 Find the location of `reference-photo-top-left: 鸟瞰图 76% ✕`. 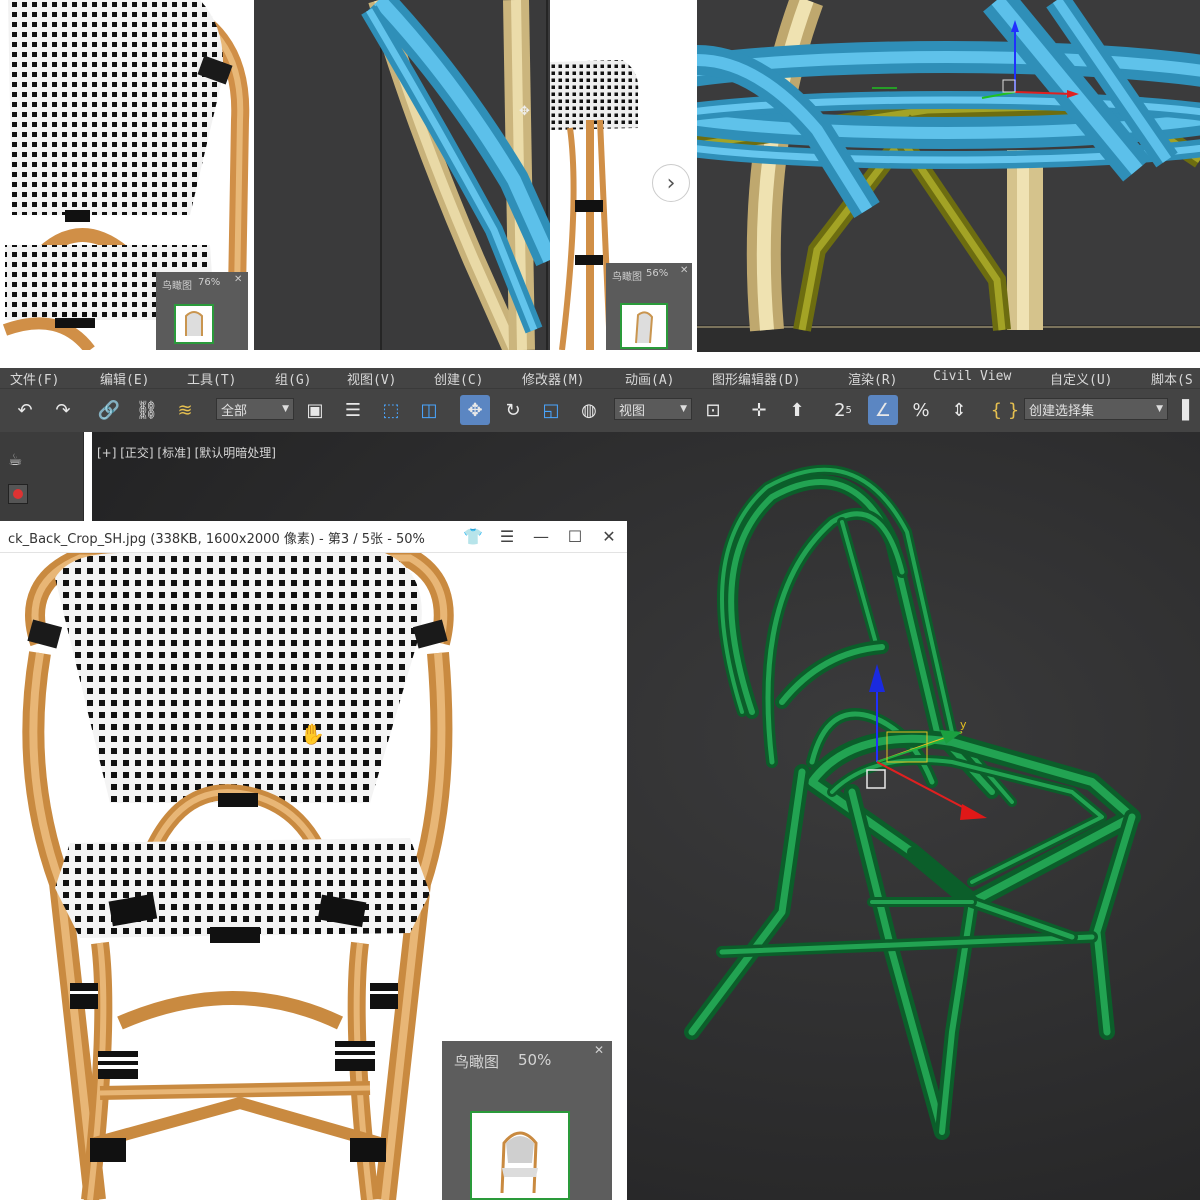

reference-photo-top-left: 鸟瞰图 76% ✕ is located at coordinates (125, 175).